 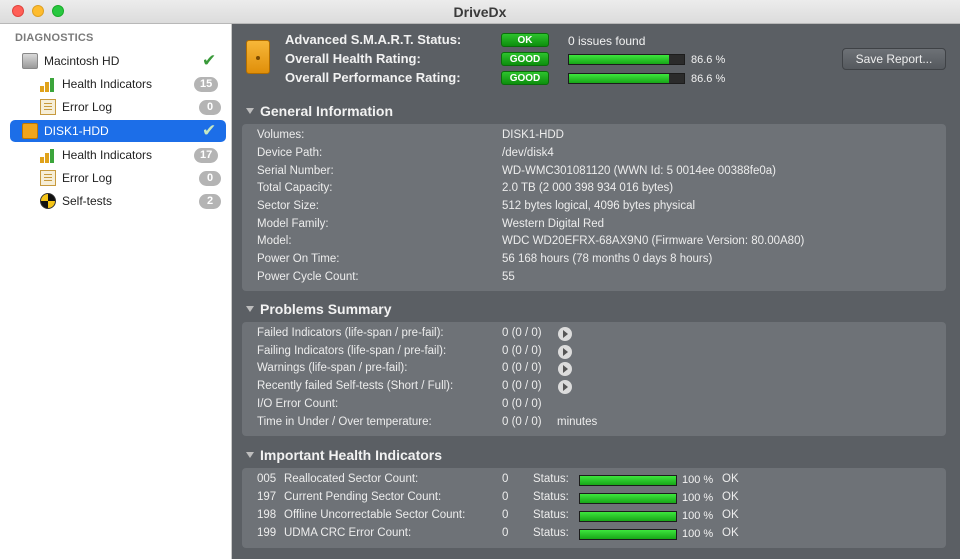 I want to click on info-row: Volumes: DISK1-HDD, so click(x=597, y=136).